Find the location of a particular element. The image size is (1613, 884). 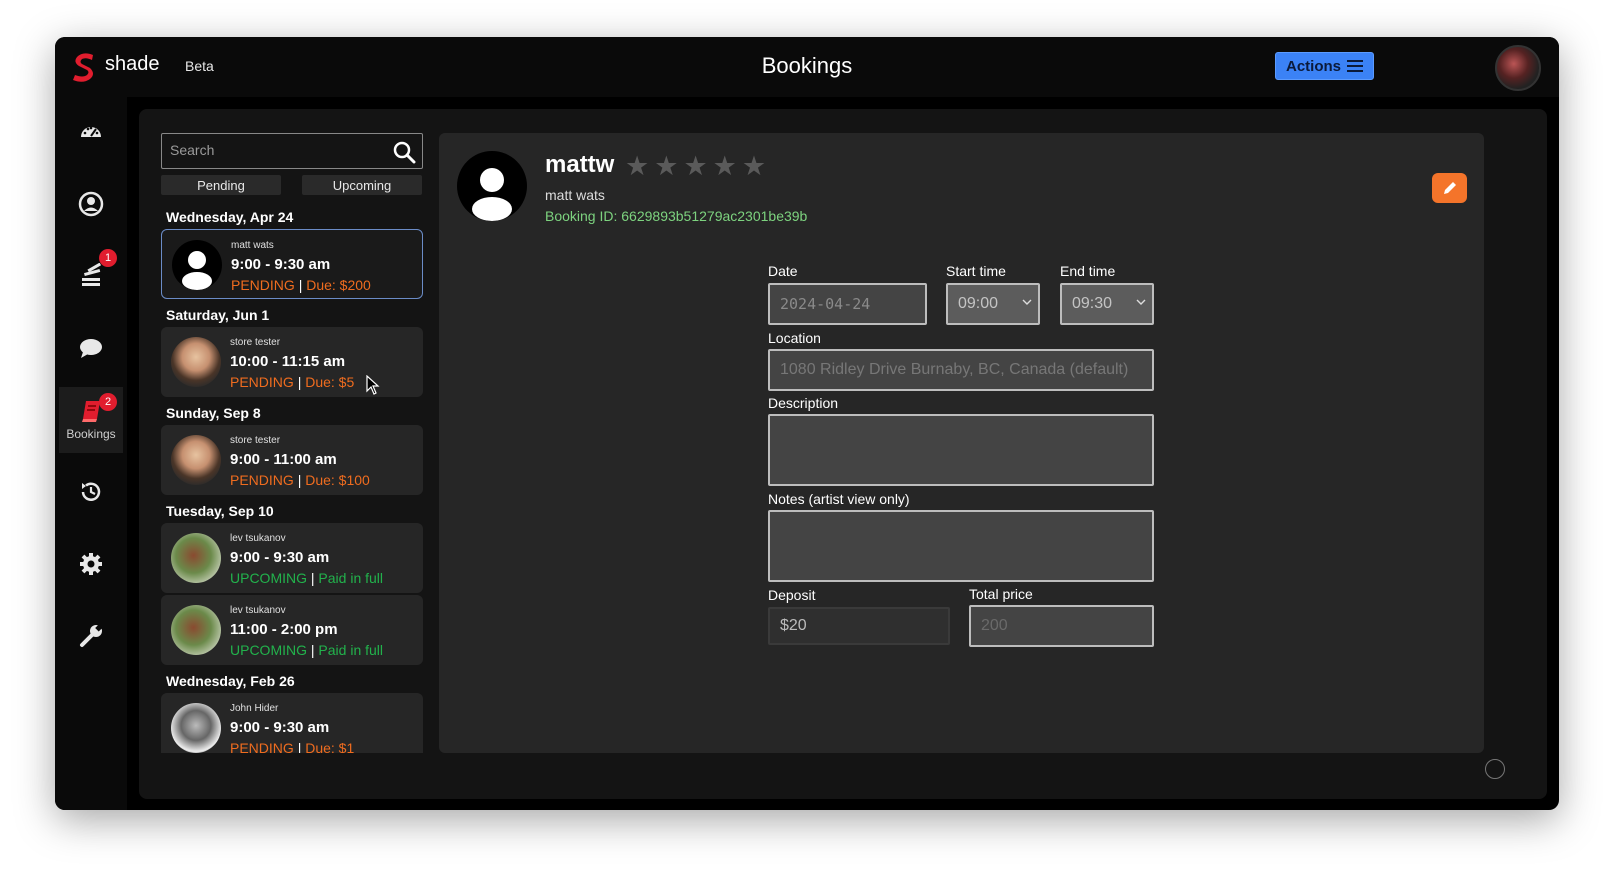

search-box is located at coordinates (292, 151).